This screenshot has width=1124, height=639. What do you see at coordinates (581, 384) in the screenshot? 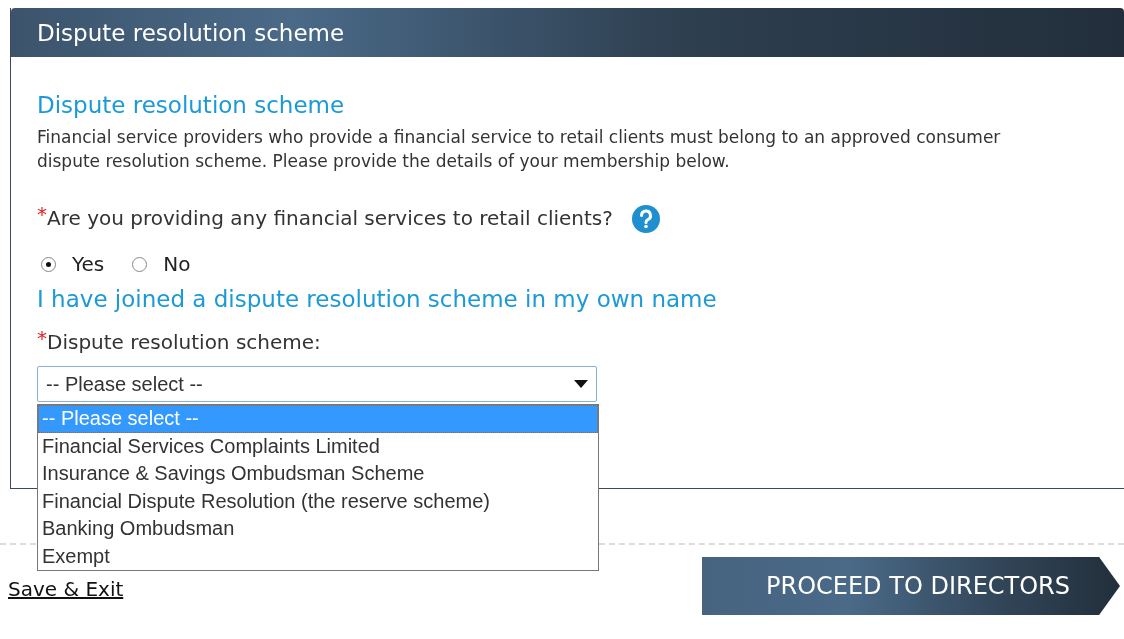
I see `caret-icon` at bounding box center [581, 384].